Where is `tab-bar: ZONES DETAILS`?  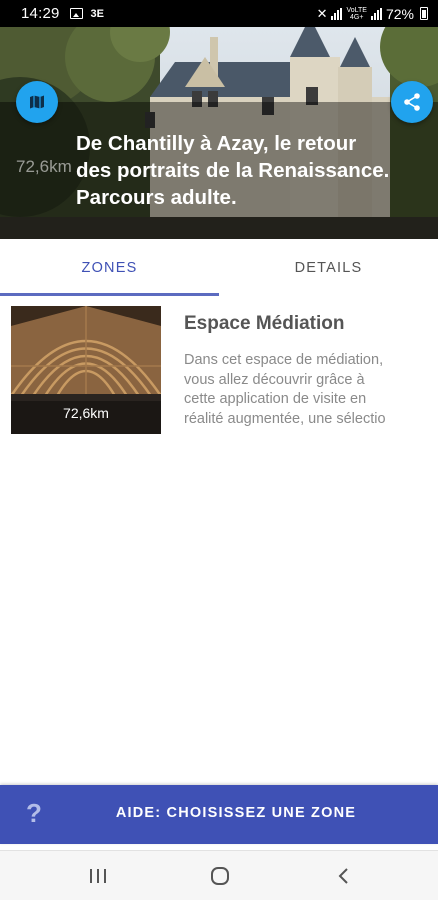 tab-bar: ZONES DETAILS is located at coordinates (219, 267).